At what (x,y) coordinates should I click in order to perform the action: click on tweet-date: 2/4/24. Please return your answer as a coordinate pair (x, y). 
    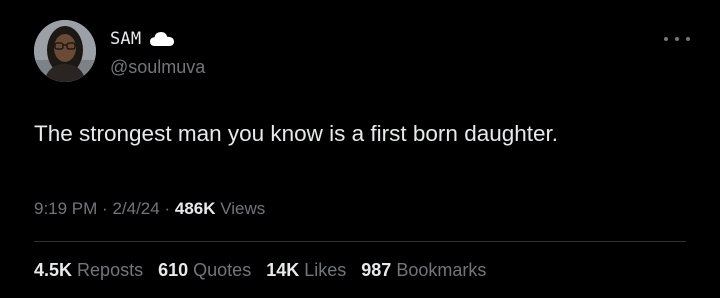
    Looking at the image, I should click on (135, 208).